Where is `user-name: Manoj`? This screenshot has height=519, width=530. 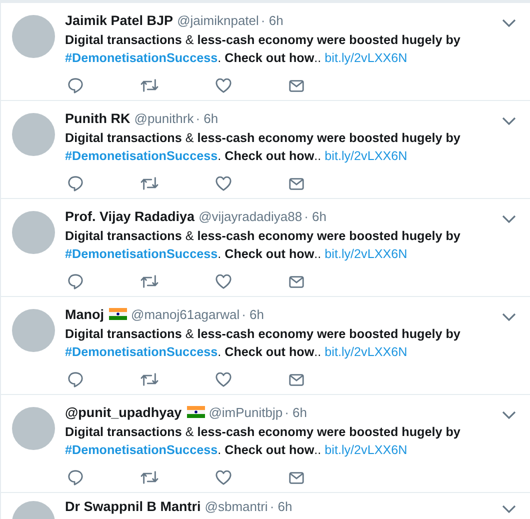
user-name: Manoj is located at coordinates (84, 314).